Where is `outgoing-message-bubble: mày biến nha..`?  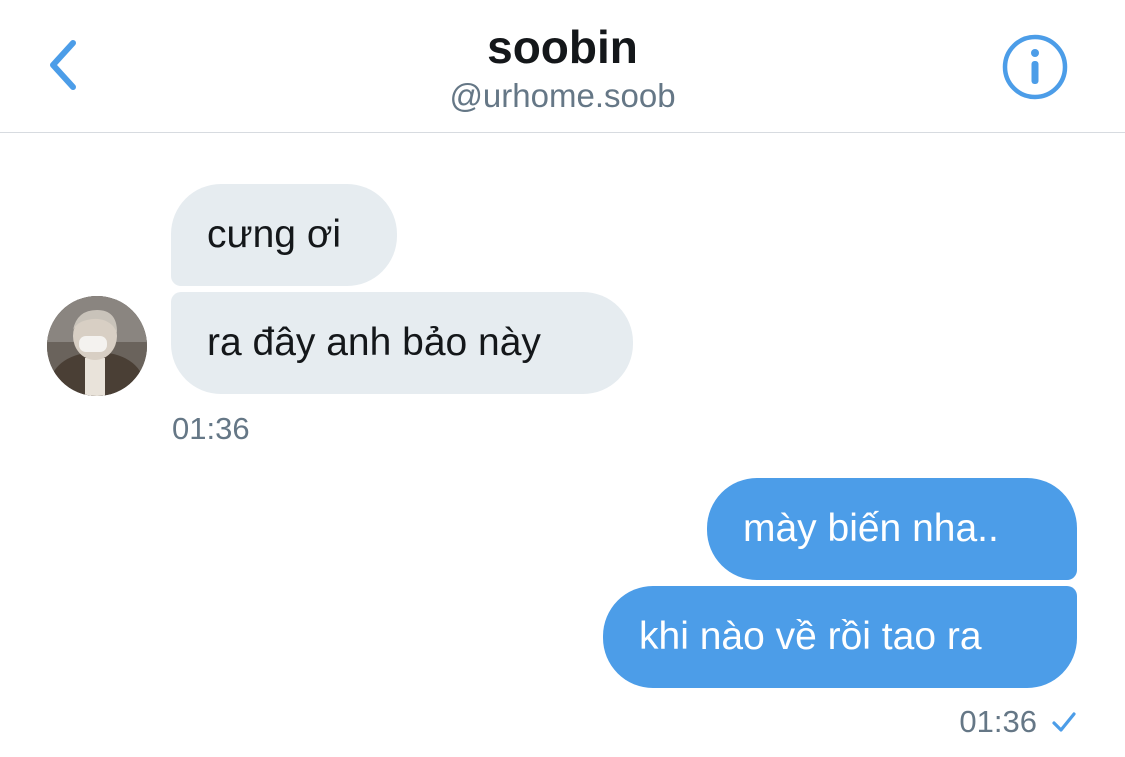
outgoing-message-bubble: mày biến nha.. is located at coordinates (892, 529).